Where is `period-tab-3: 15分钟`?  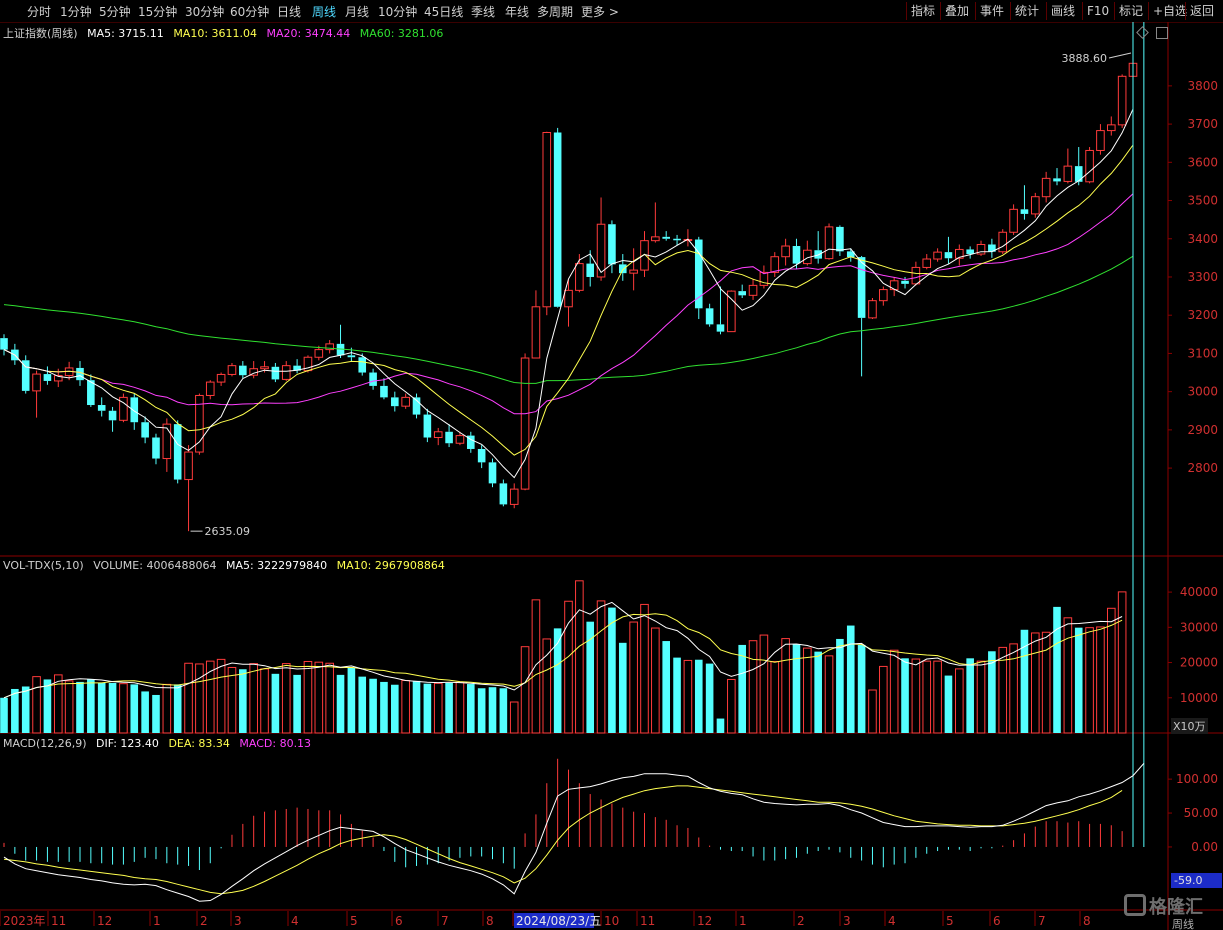
period-tab-3: 15分钟 is located at coordinates (157, 11).